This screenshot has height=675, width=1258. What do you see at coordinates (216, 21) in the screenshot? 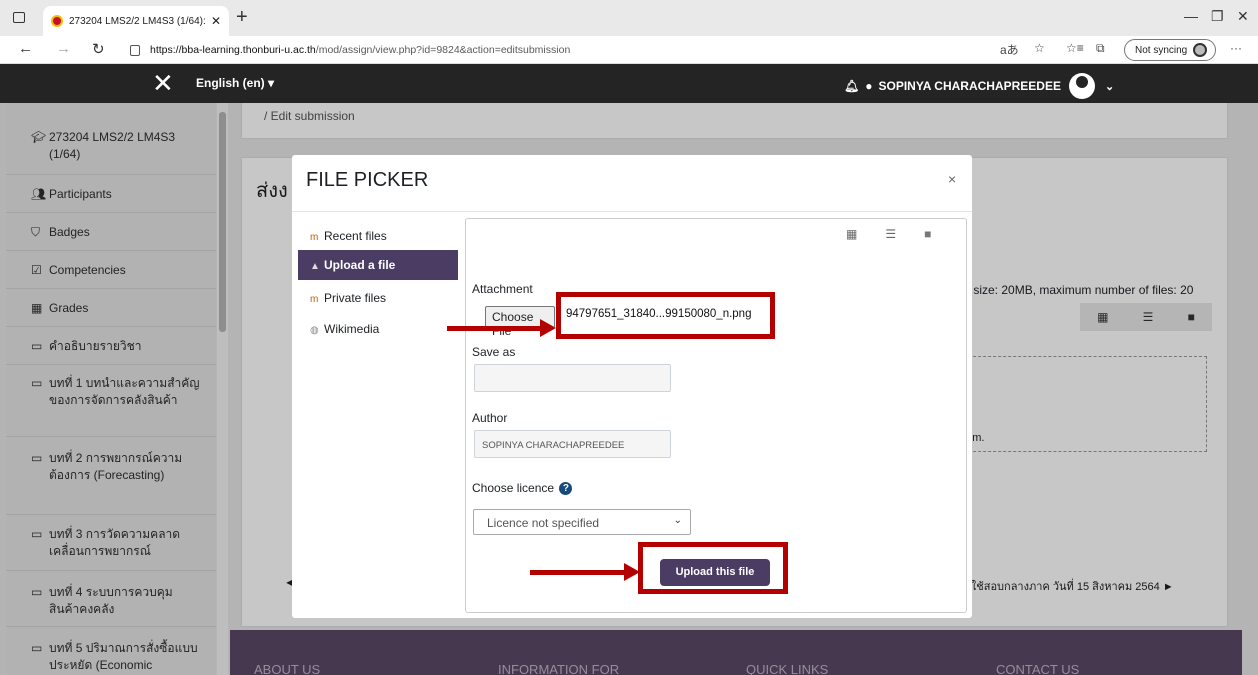
I see `close-tab-icon: ✕` at bounding box center [216, 21].